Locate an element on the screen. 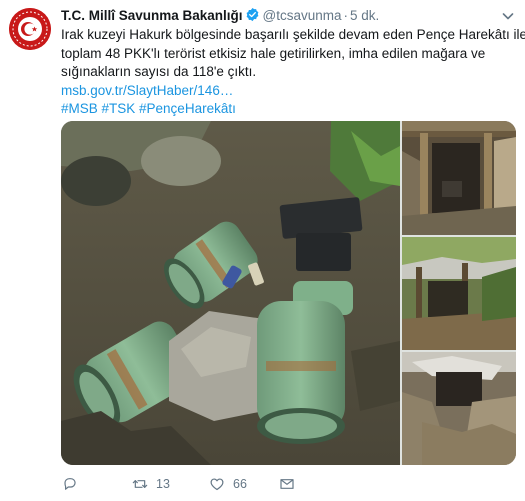  avatar is located at coordinates (30, 29).